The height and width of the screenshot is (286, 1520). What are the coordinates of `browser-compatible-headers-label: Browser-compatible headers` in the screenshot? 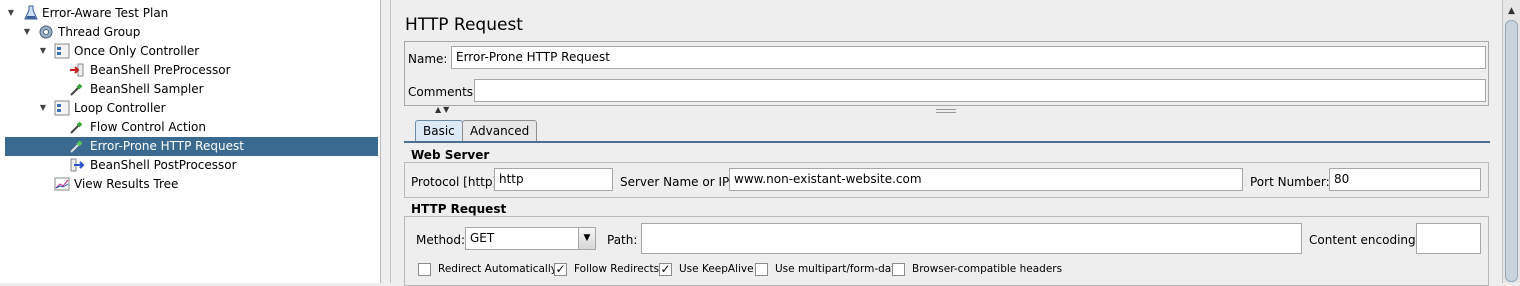 It's located at (987, 269).